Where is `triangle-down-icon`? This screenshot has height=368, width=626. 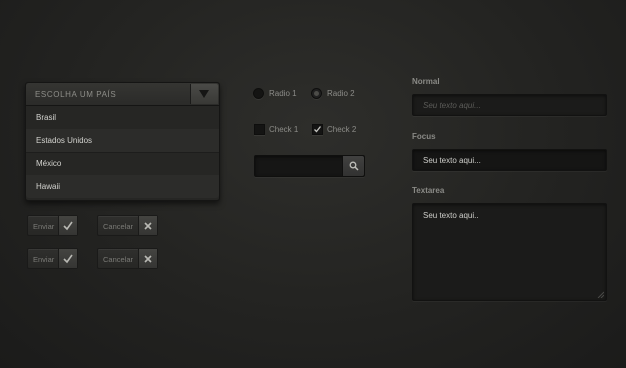 triangle-down-icon is located at coordinates (204, 94).